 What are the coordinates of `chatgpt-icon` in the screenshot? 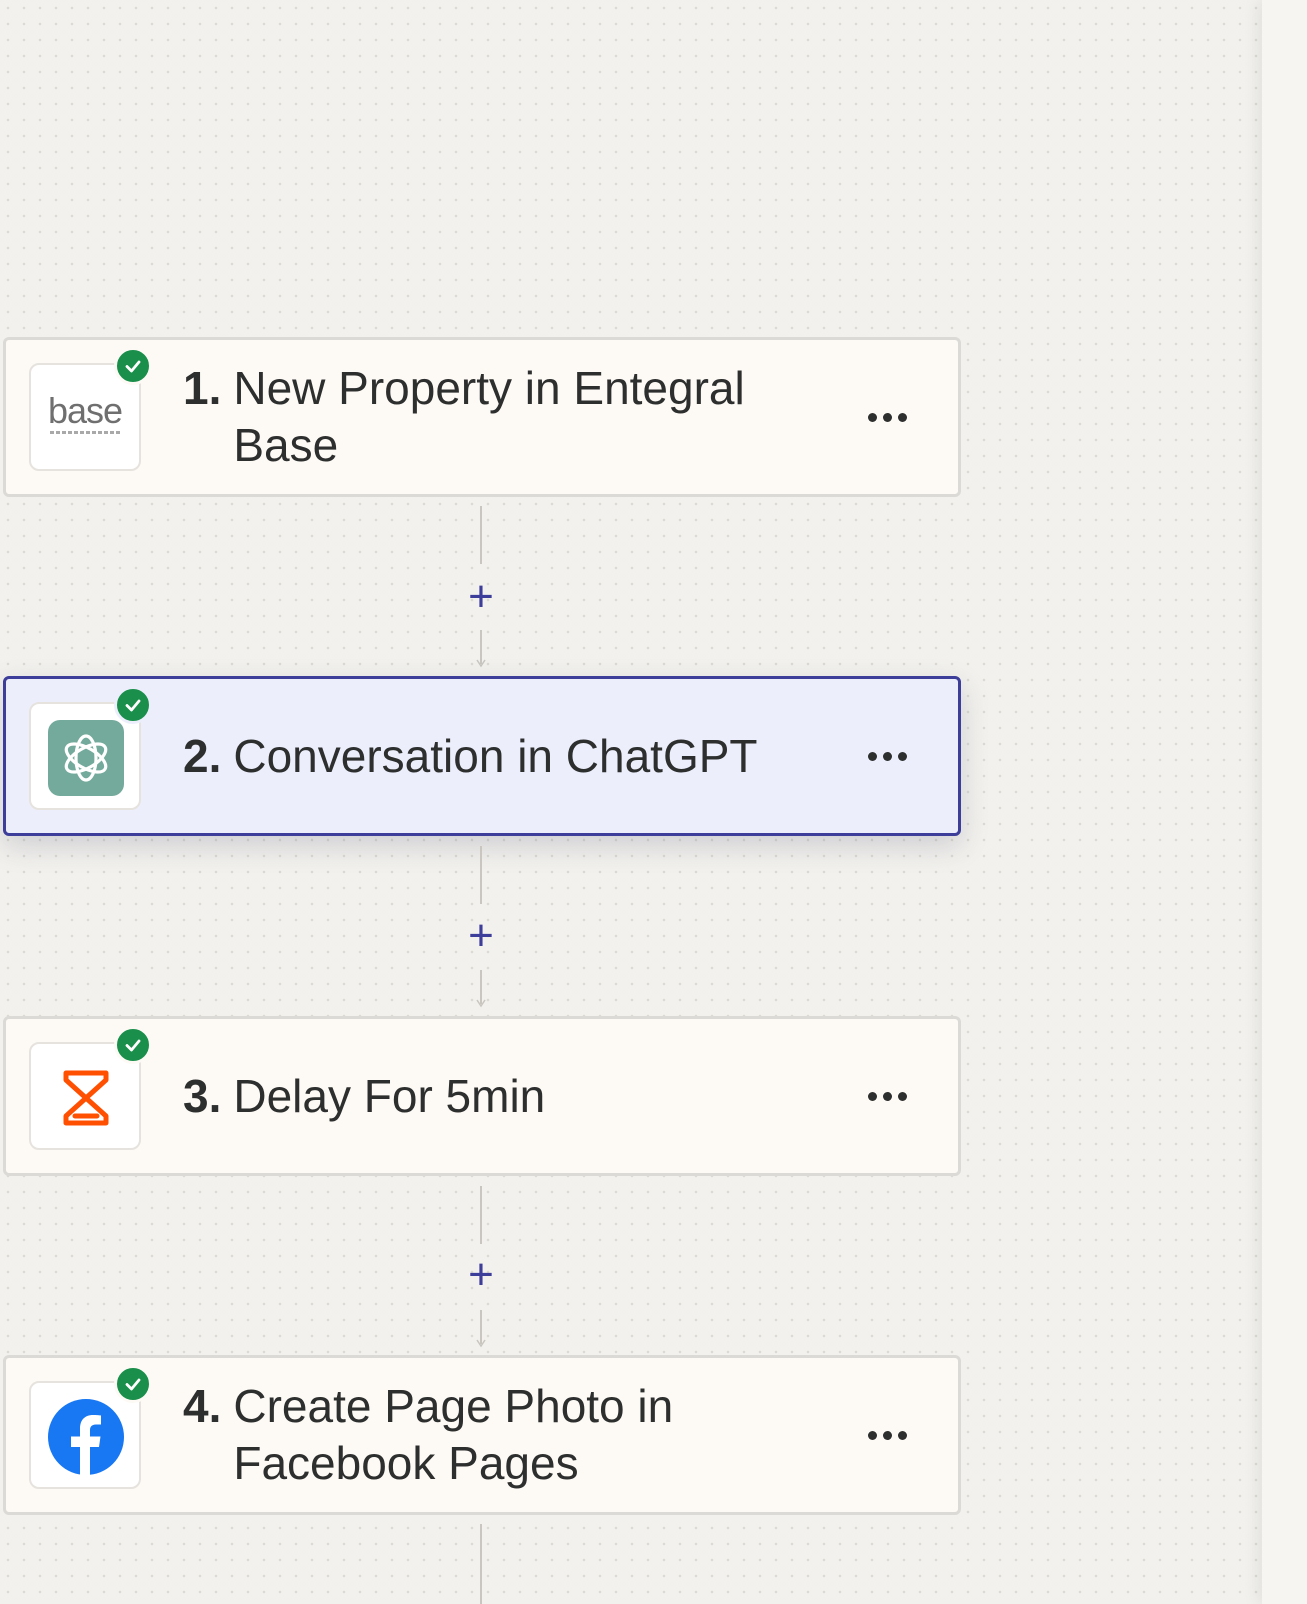 It's located at (86, 758).